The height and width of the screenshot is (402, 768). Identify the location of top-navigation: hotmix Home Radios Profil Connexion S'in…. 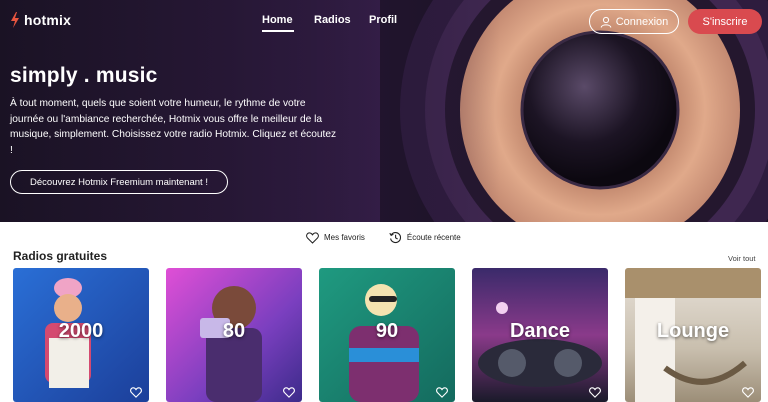
(384, 21).